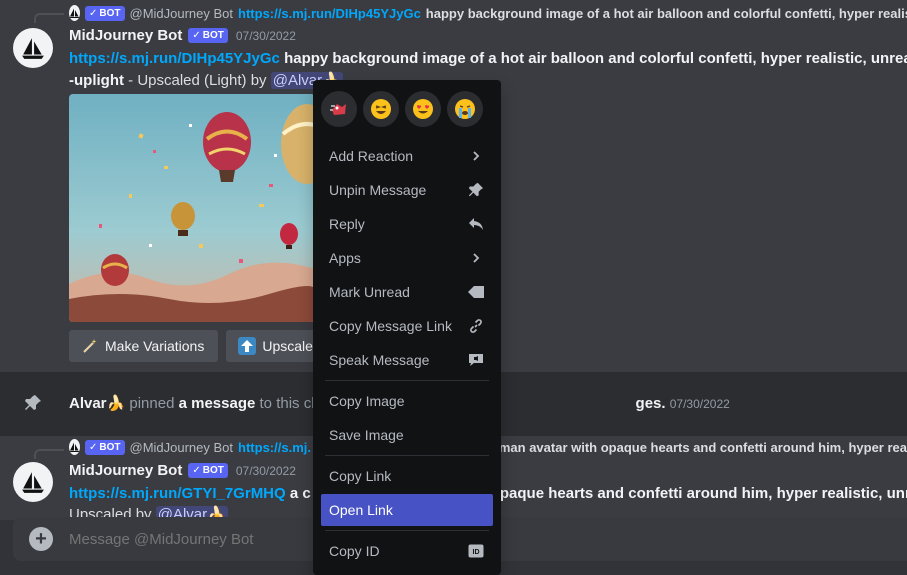 The width and height of the screenshot is (907, 575). What do you see at coordinates (88, 403) in the screenshot?
I see `pinned-user: Alvar` at bounding box center [88, 403].